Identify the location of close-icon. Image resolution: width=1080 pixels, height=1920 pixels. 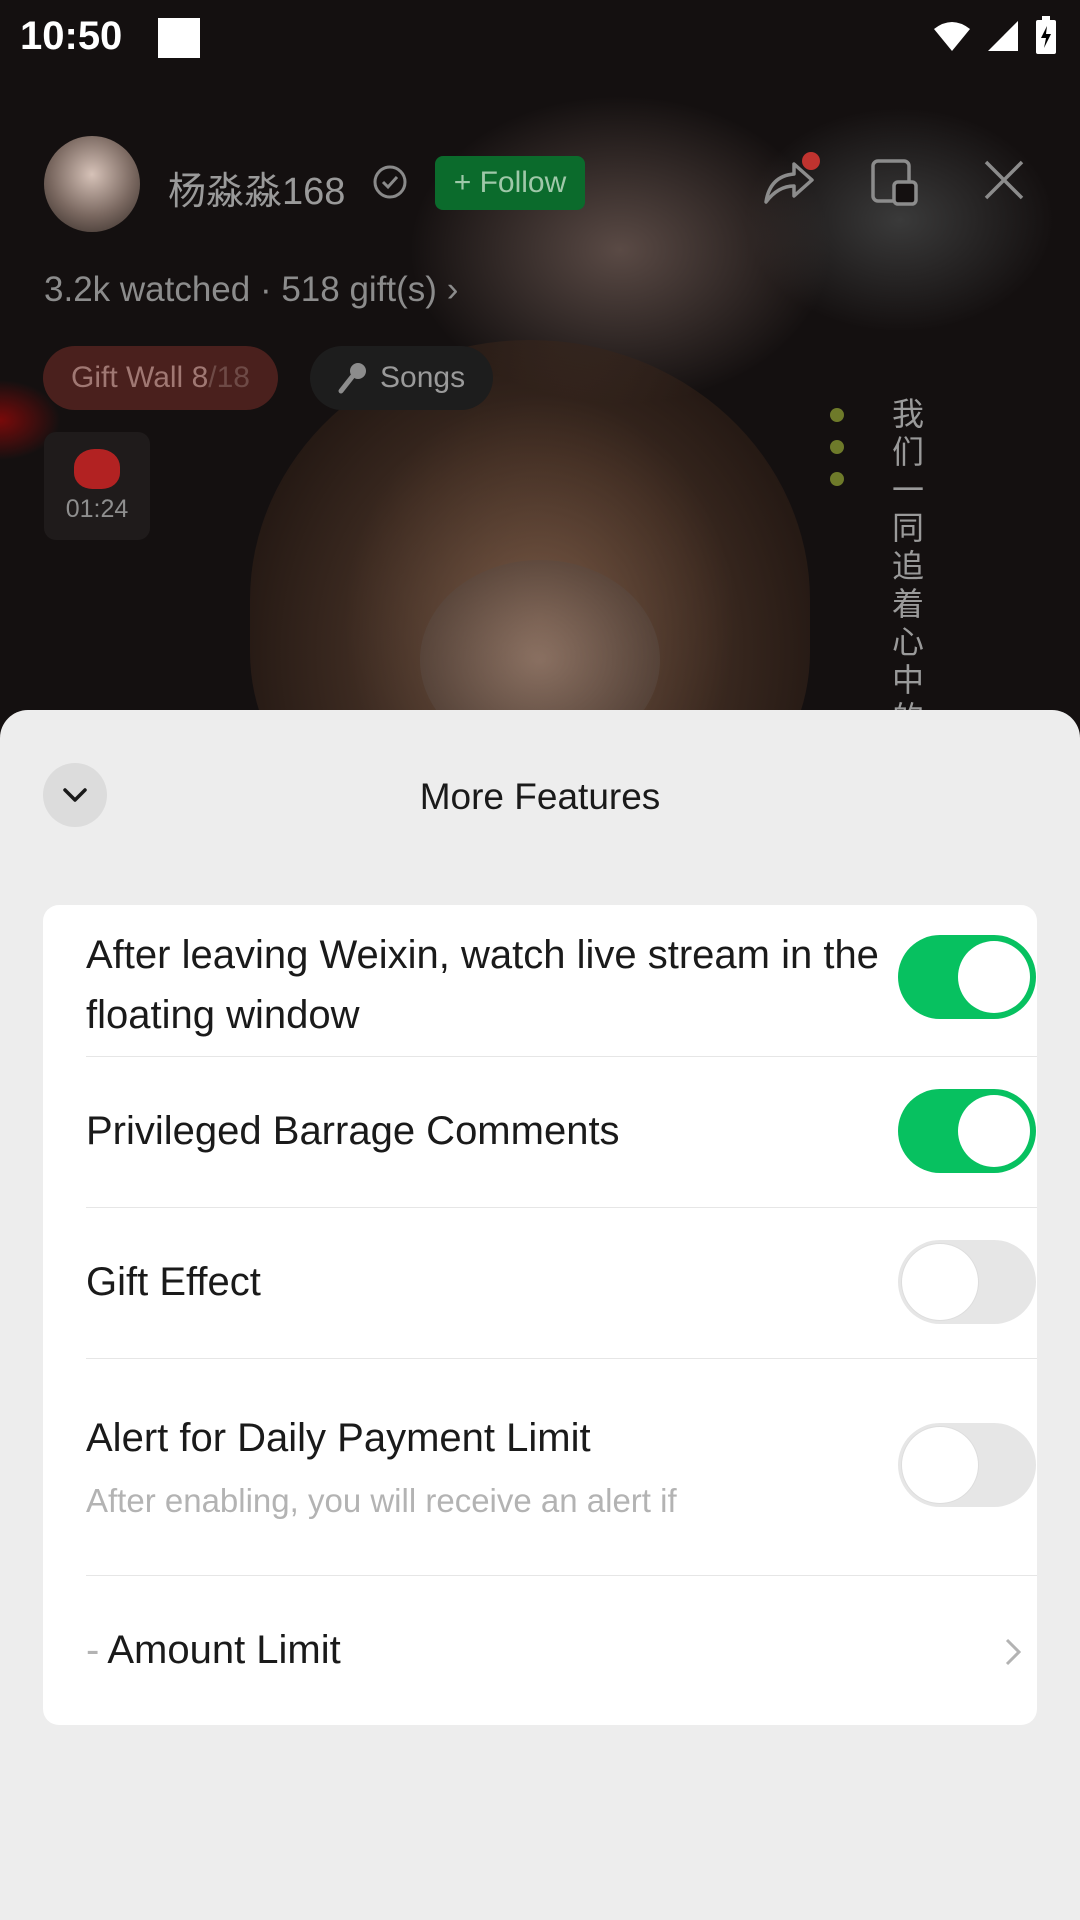
(1004, 180).